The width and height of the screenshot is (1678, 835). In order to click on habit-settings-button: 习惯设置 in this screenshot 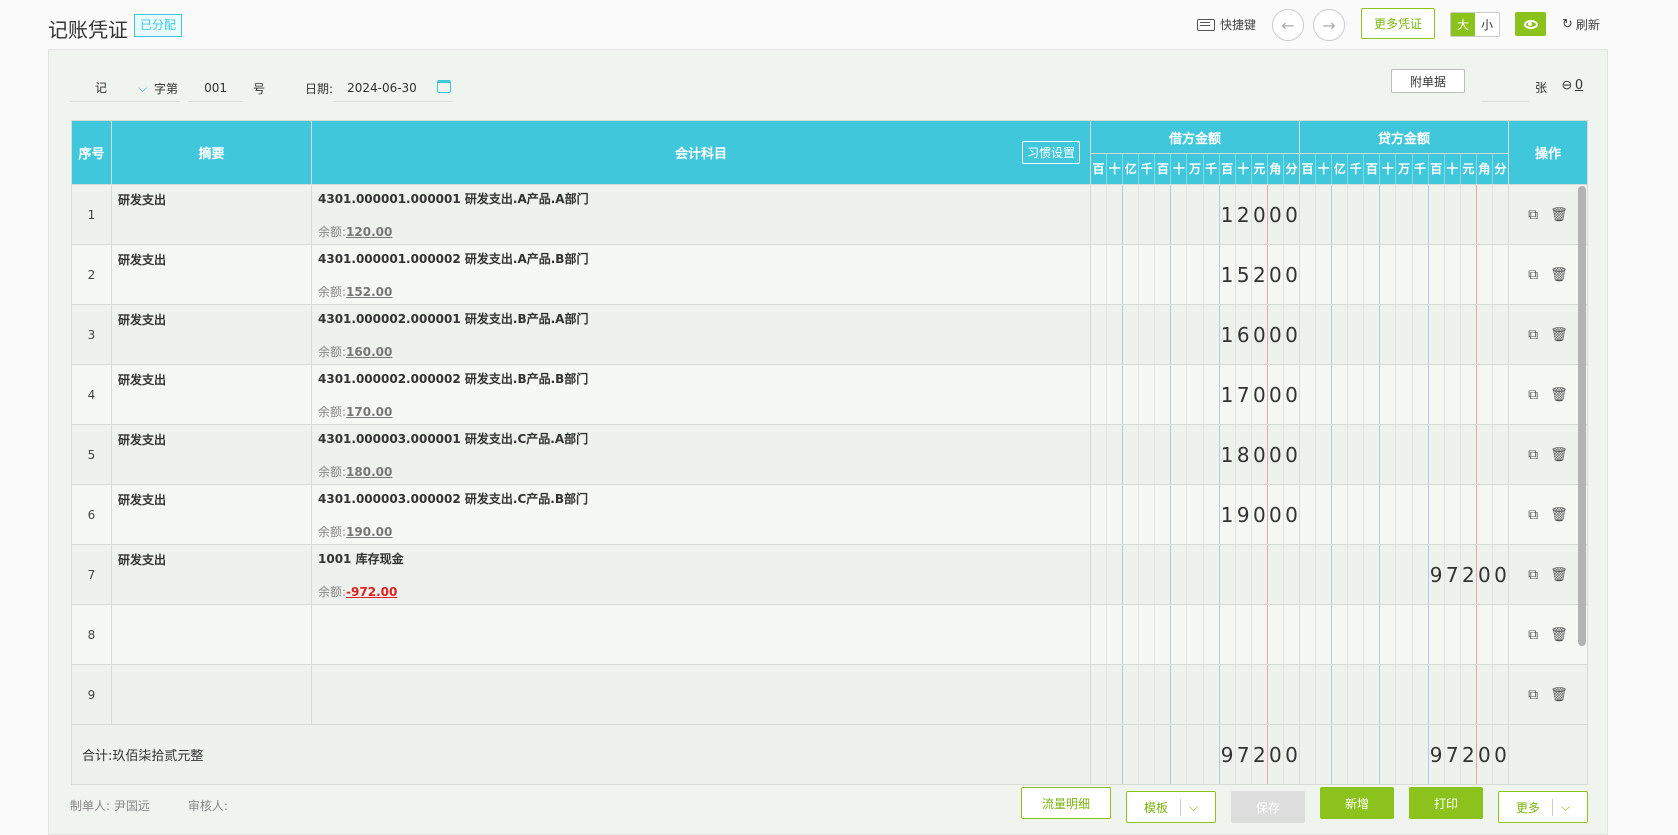, I will do `click(1050, 152)`.